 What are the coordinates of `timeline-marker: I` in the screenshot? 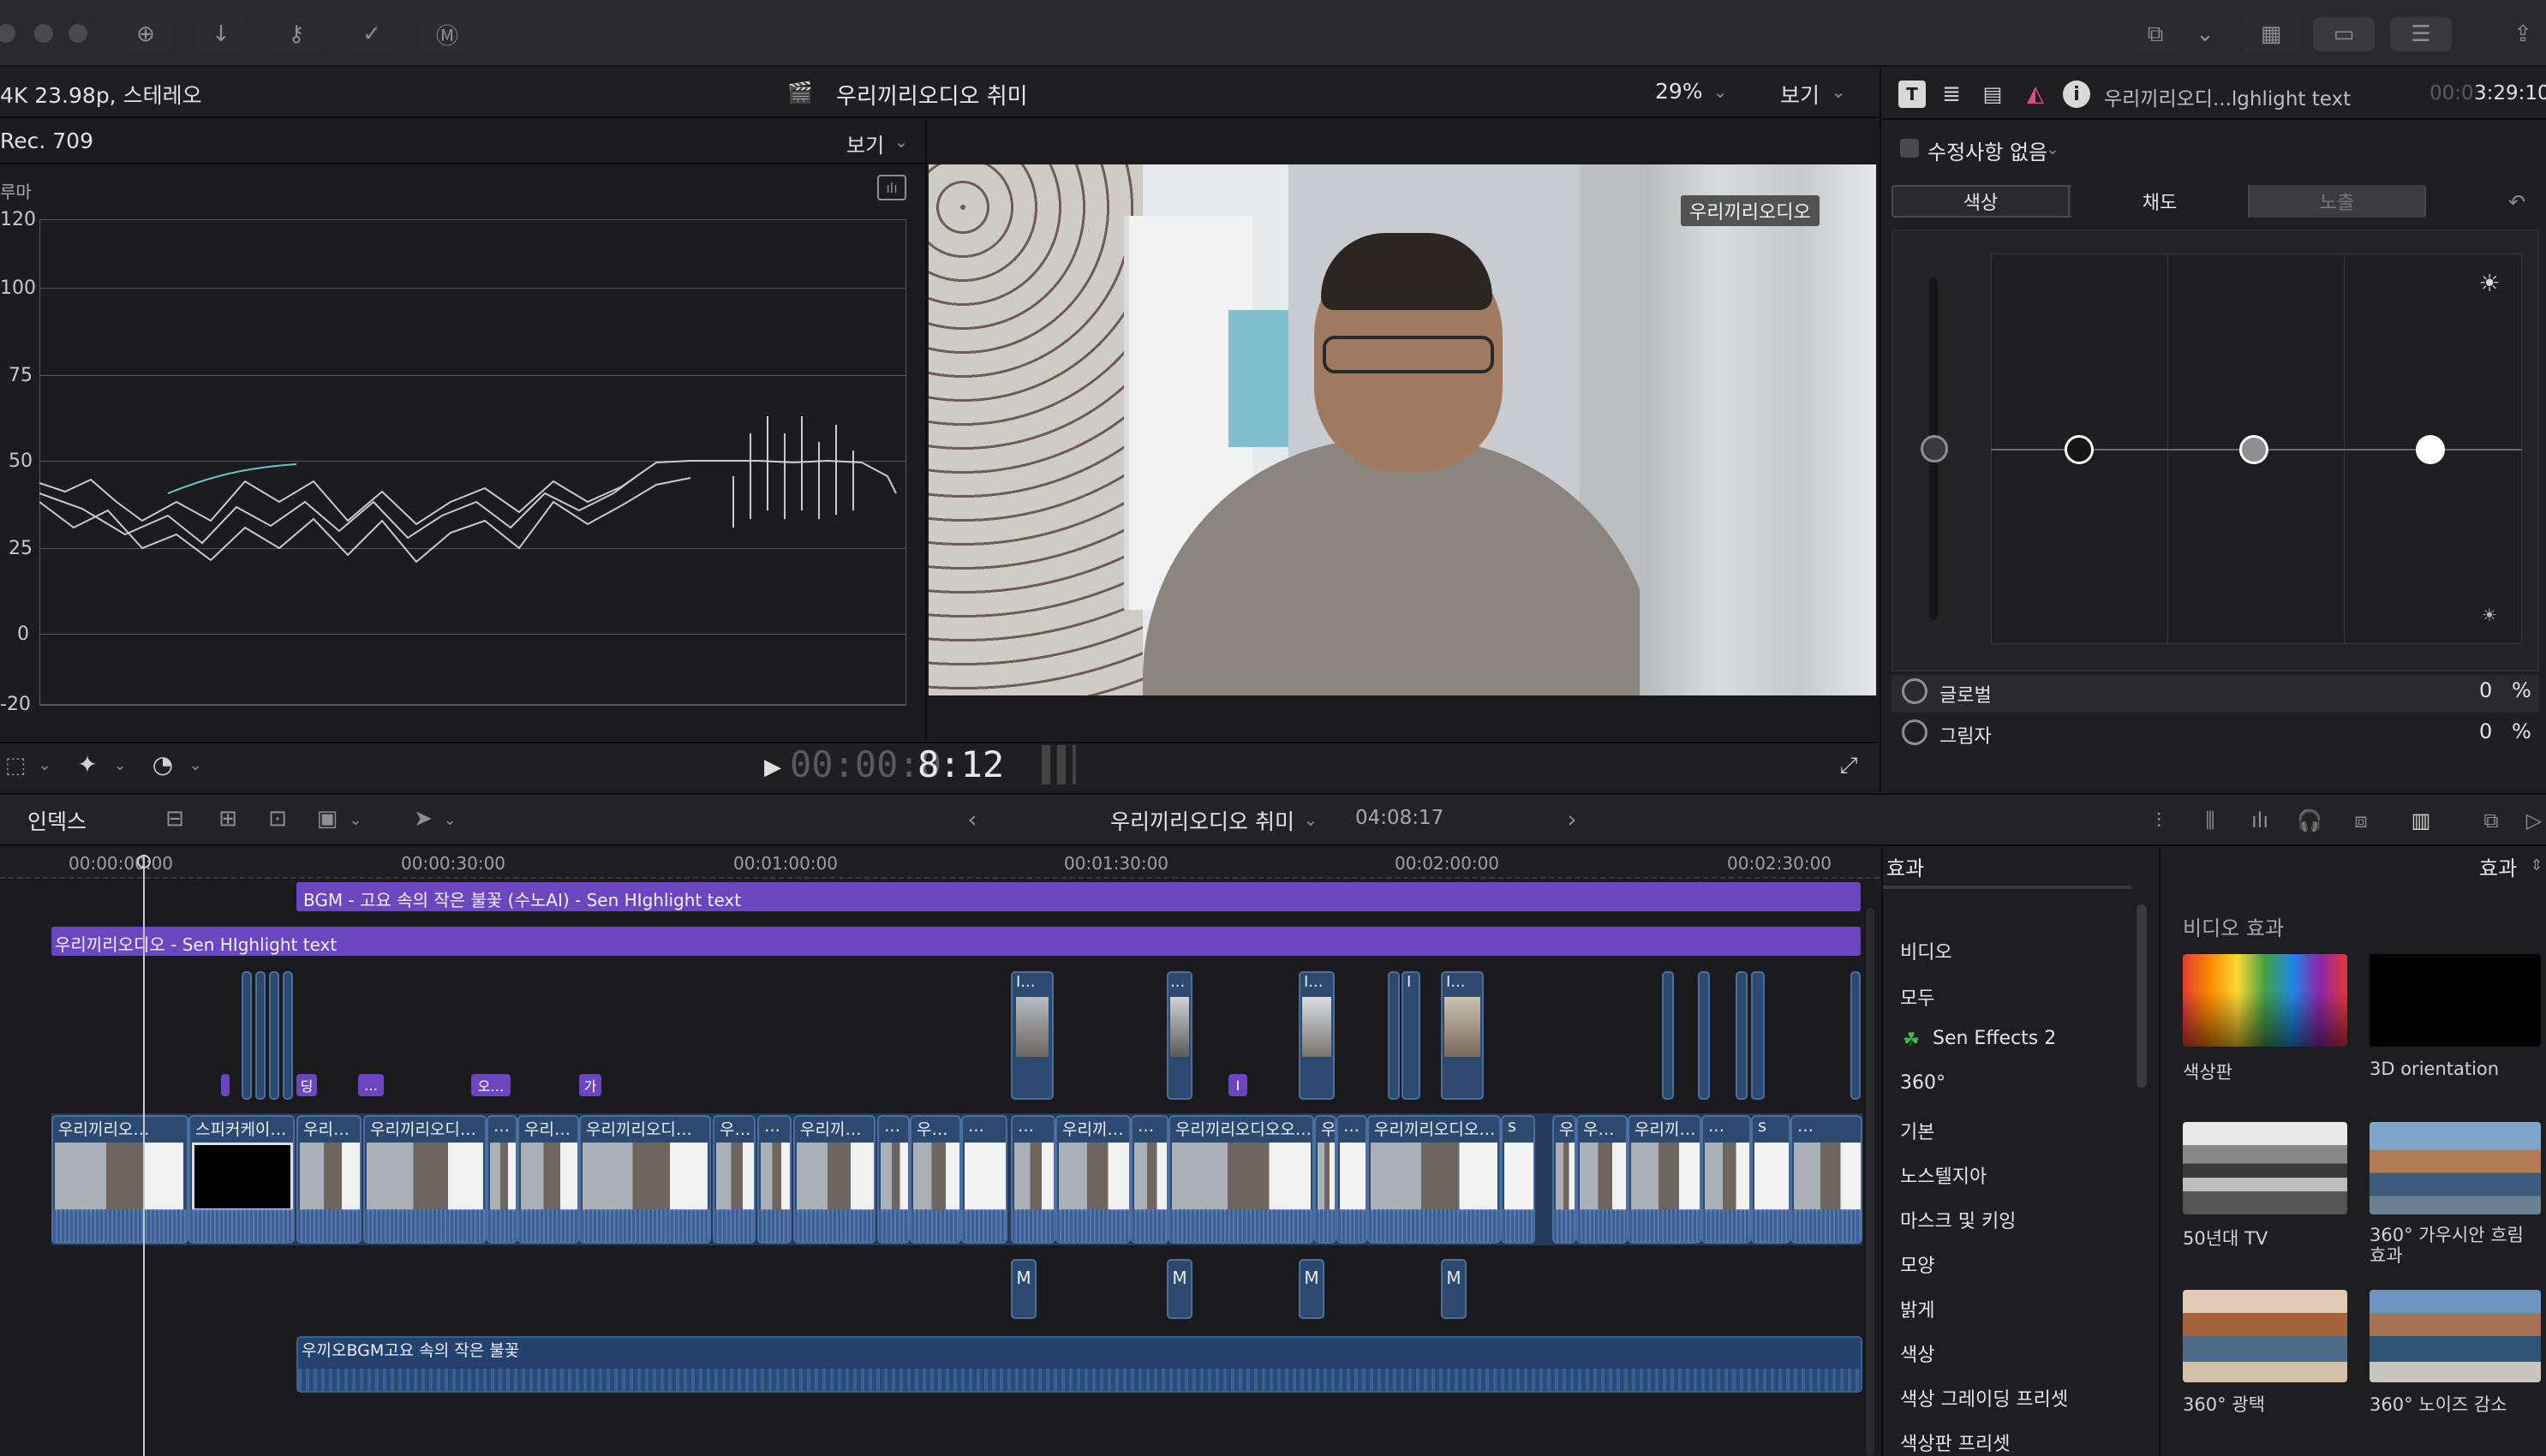 It's located at (1237, 1085).